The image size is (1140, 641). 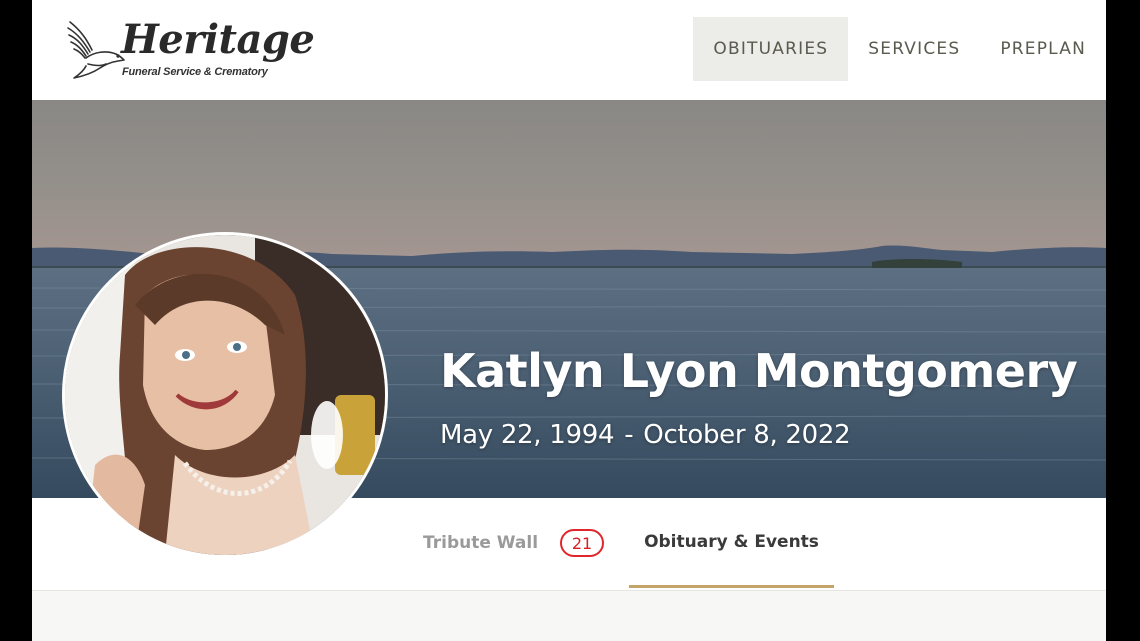 I want to click on heritage-logo: Heritage Funeral Service & Crematory, so click(x=190, y=51).